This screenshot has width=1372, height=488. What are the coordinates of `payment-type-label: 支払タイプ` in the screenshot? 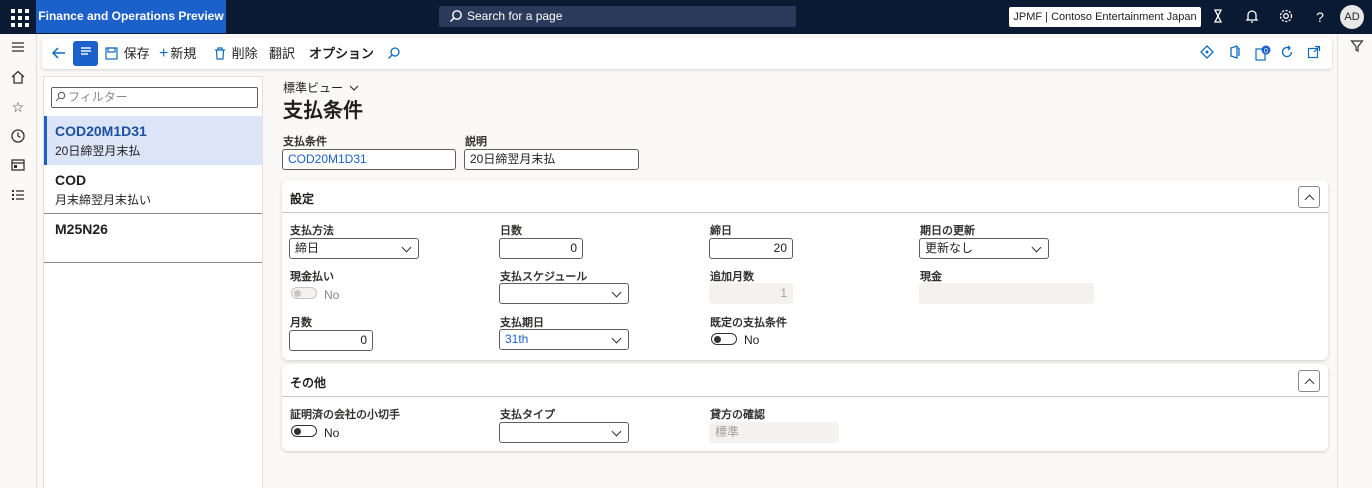 It's located at (527, 415).